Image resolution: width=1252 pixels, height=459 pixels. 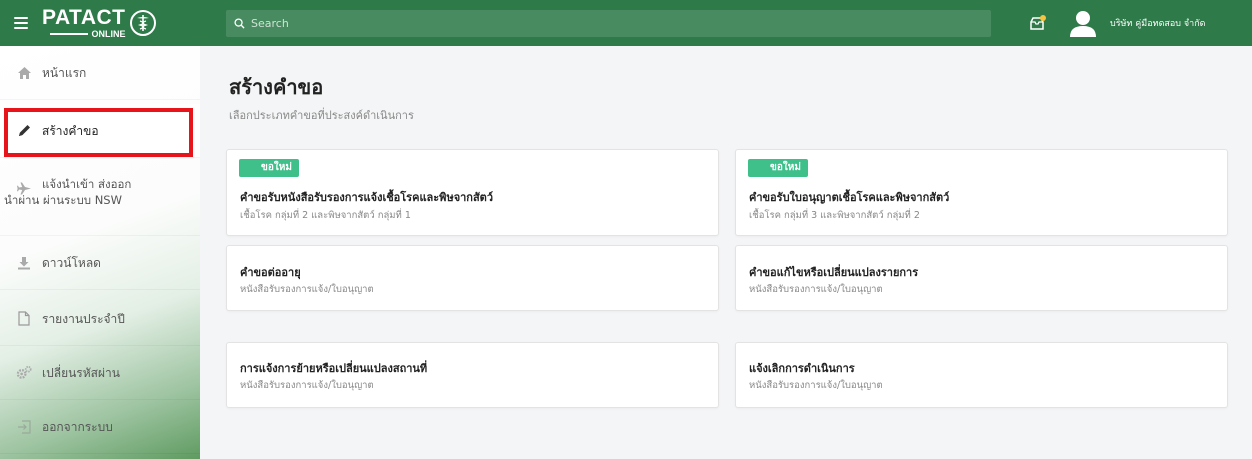 I want to click on user-name: บริษัท คู่มือทดสอบ จำกัด, so click(x=1158, y=23).